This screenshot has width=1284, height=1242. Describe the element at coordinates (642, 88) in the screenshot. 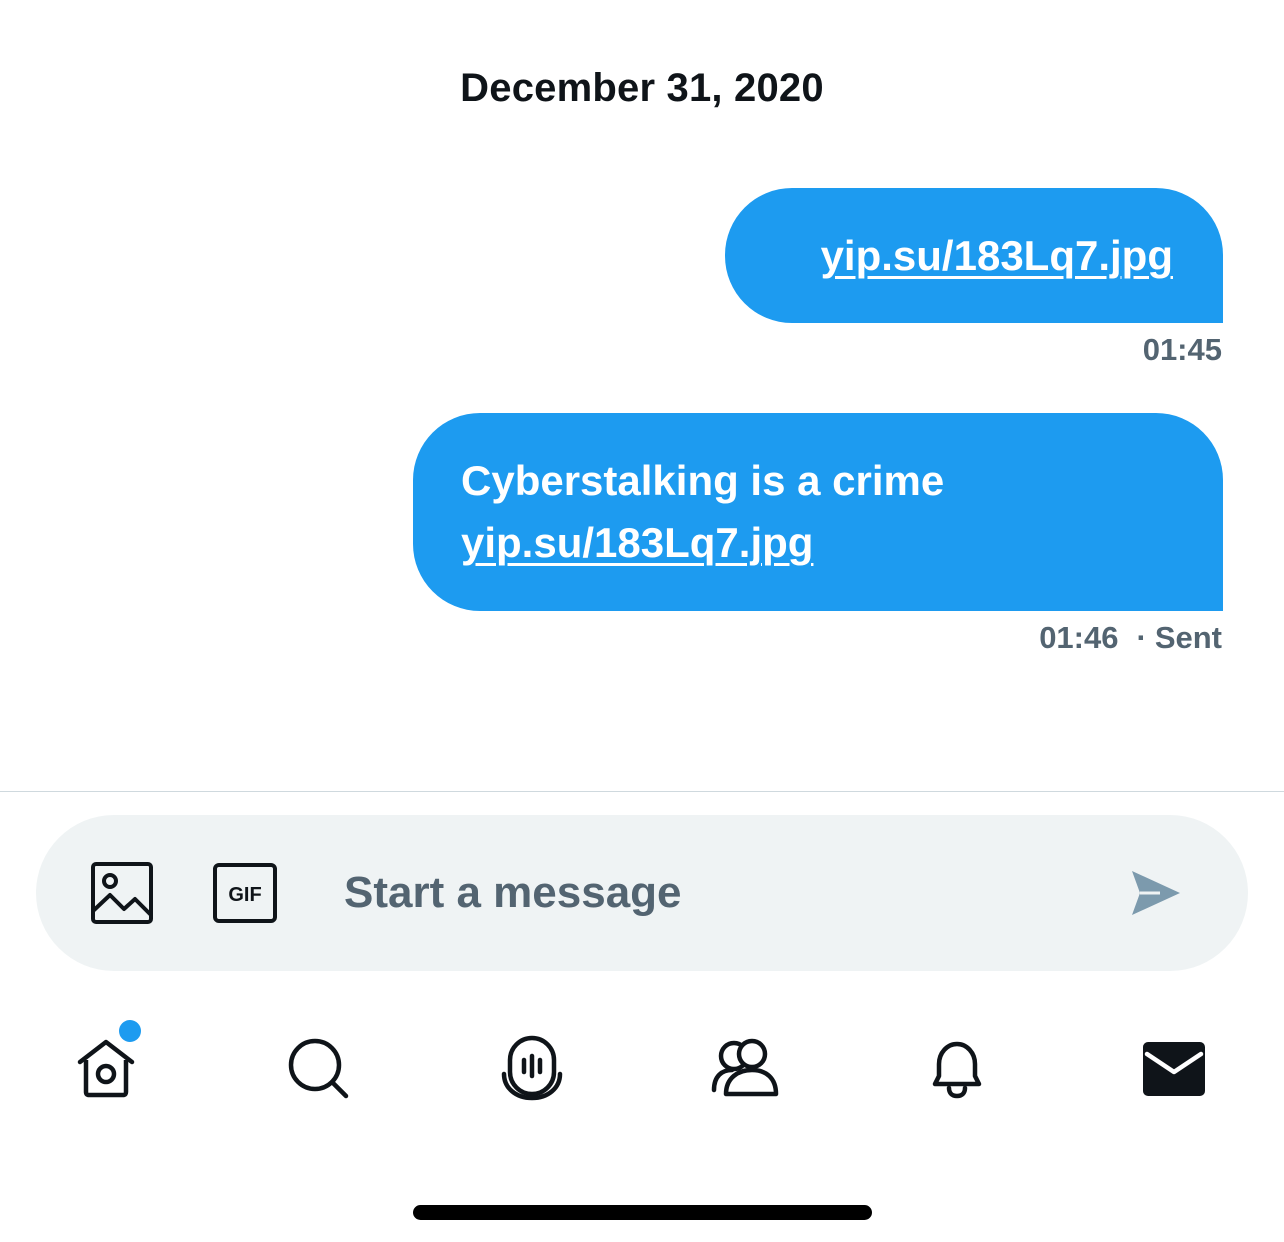

I see `date-header: December 31, 2020` at that location.